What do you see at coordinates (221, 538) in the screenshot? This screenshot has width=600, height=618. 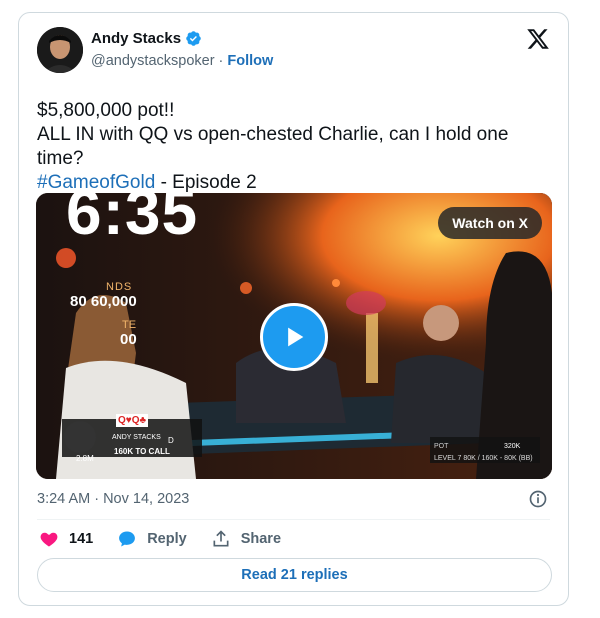 I see `share-icon` at bounding box center [221, 538].